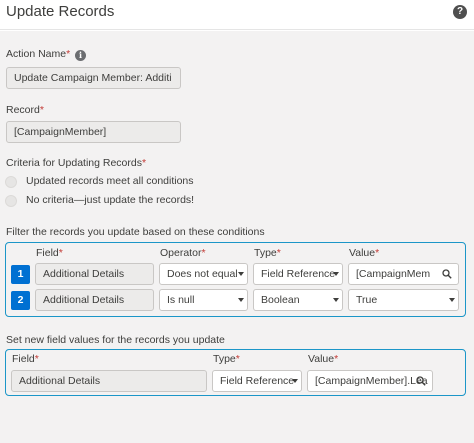  I want to click on set-value-input: [CampaignMember].Lea, so click(370, 381).